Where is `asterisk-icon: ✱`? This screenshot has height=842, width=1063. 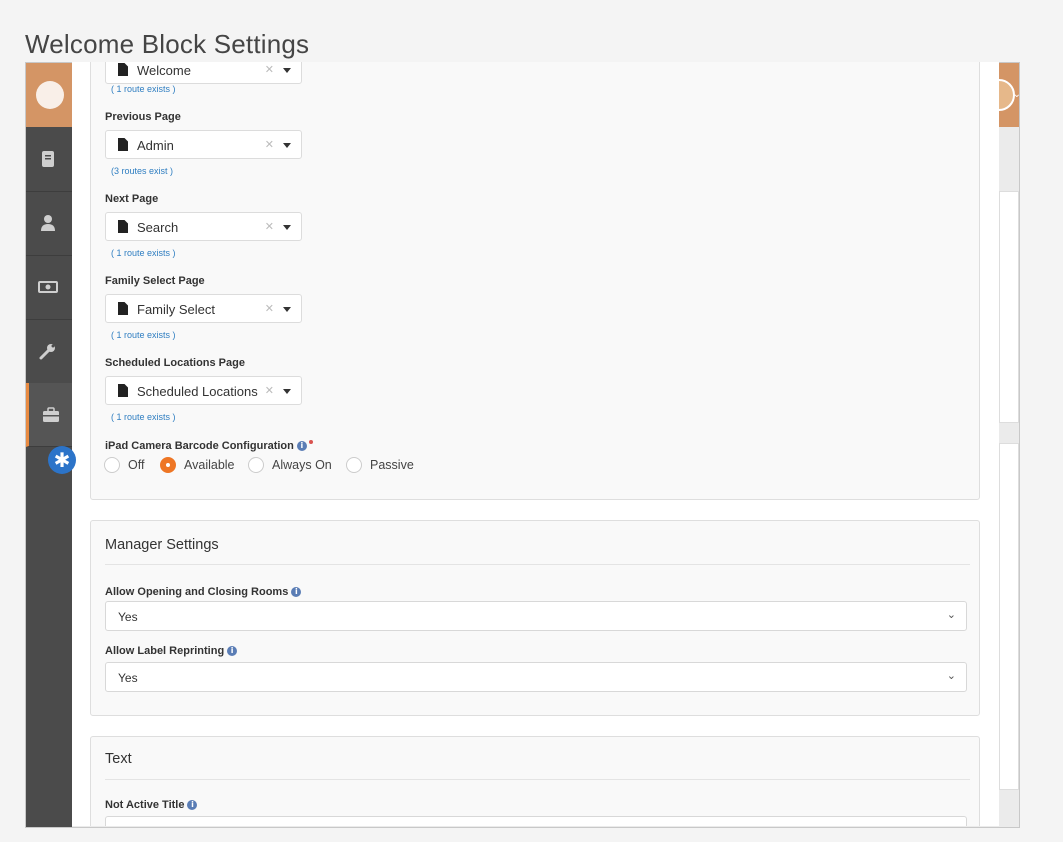
asterisk-icon: ✱ is located at coordinates (62, 460).